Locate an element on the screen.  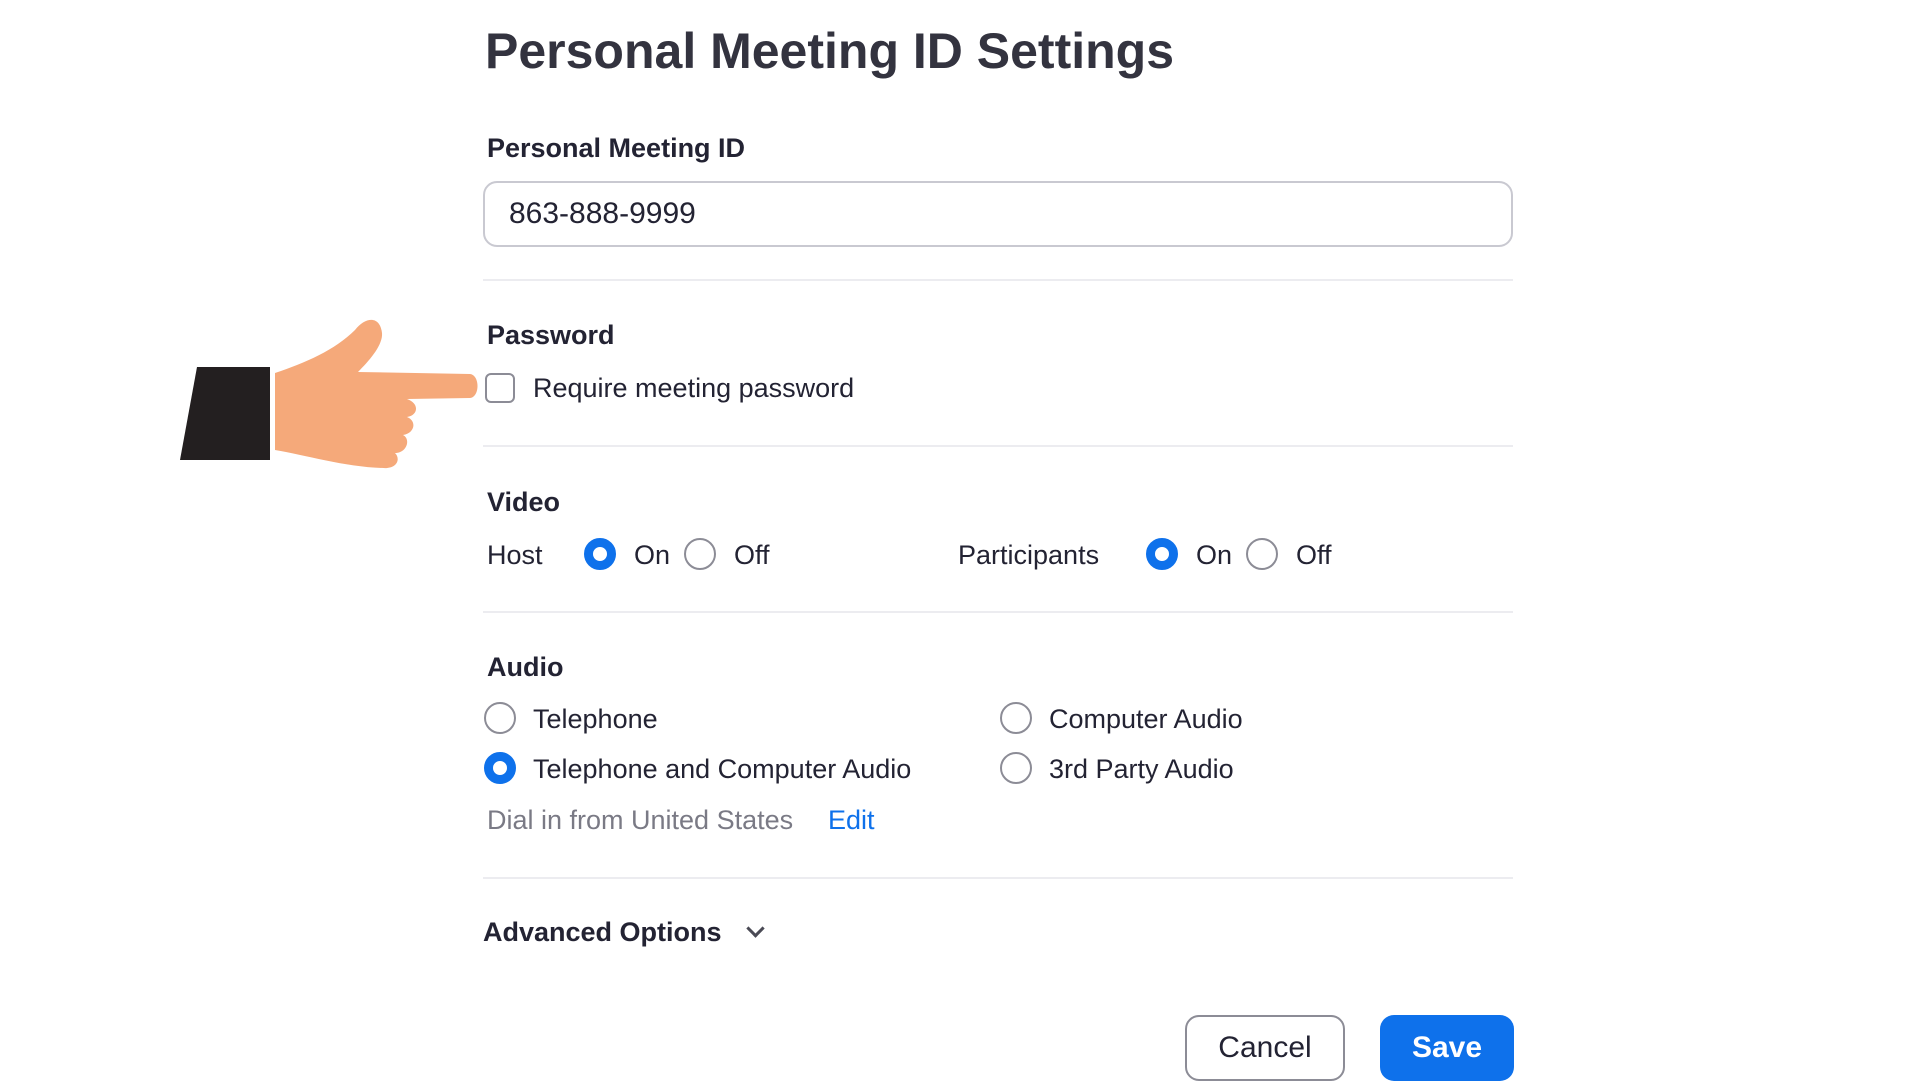
save-button: Save is located at coordinates (1447, 1048).